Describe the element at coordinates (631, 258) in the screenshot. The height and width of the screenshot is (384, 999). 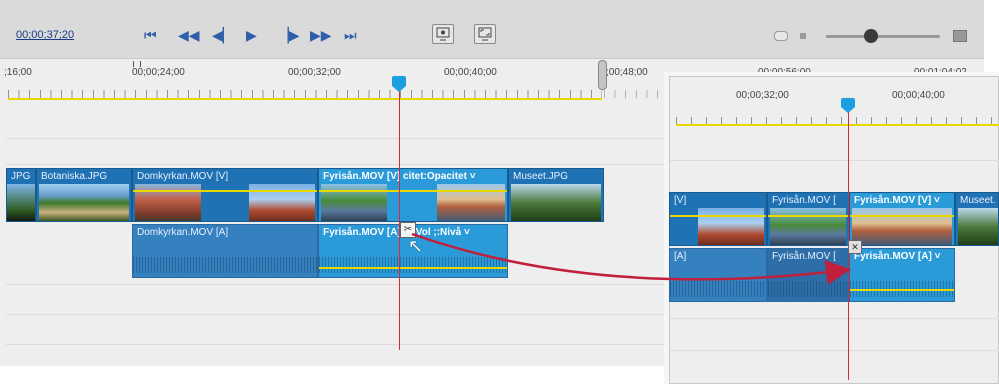
I see `callout-arrow` at that location.